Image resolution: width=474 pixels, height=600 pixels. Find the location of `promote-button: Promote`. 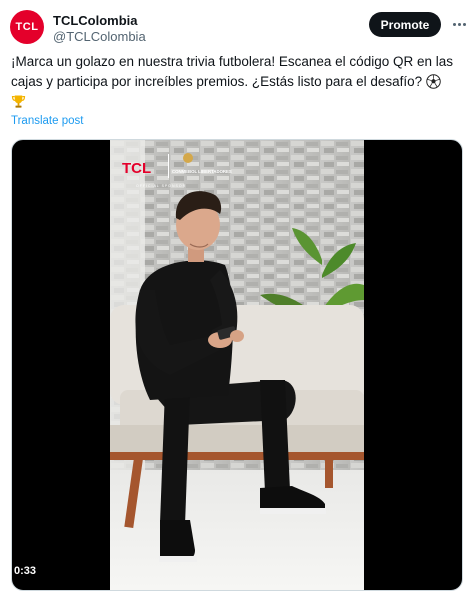

promote-button: Promote is located at coordinates (405, 24).